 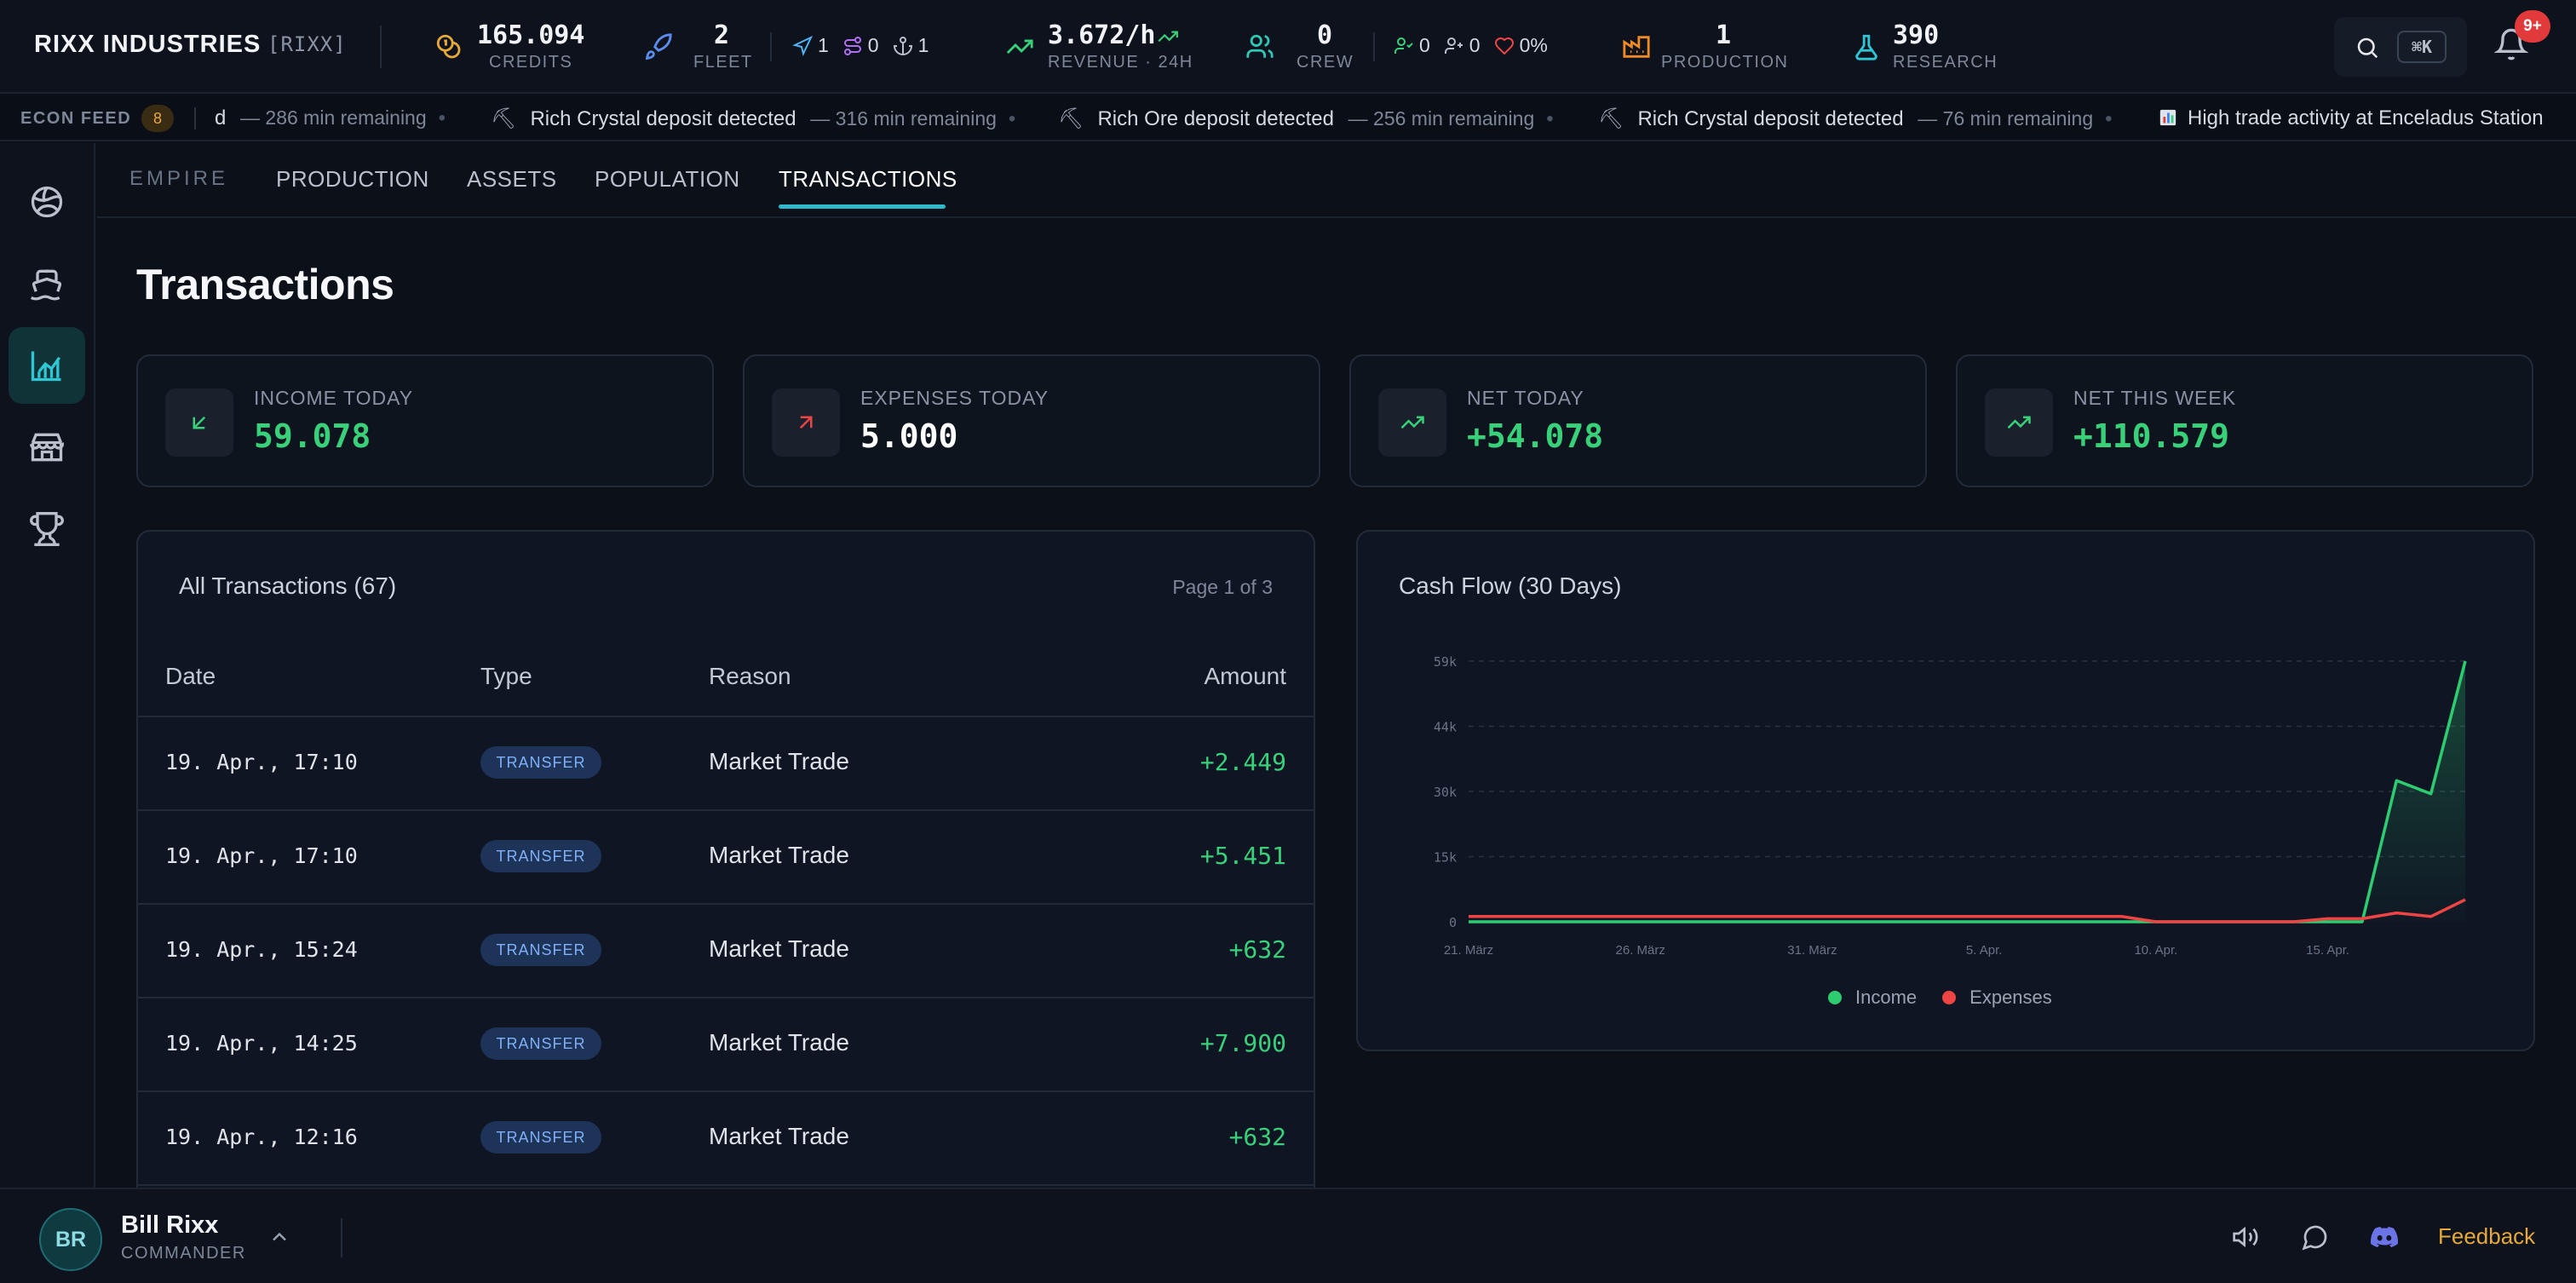 What do you see at coordinates (1707, 47) in the screenshot?
I see `production-stat: 1 PRODUCTION` at bounding box center [1707, 47].